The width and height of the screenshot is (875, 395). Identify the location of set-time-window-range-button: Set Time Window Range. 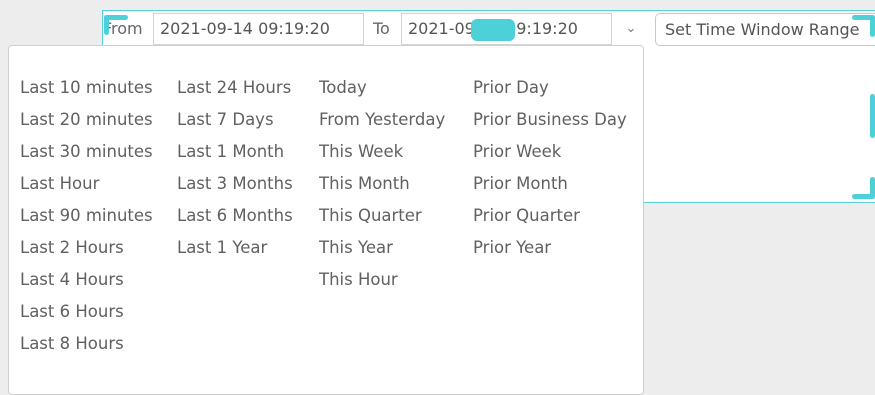
(765, 29).